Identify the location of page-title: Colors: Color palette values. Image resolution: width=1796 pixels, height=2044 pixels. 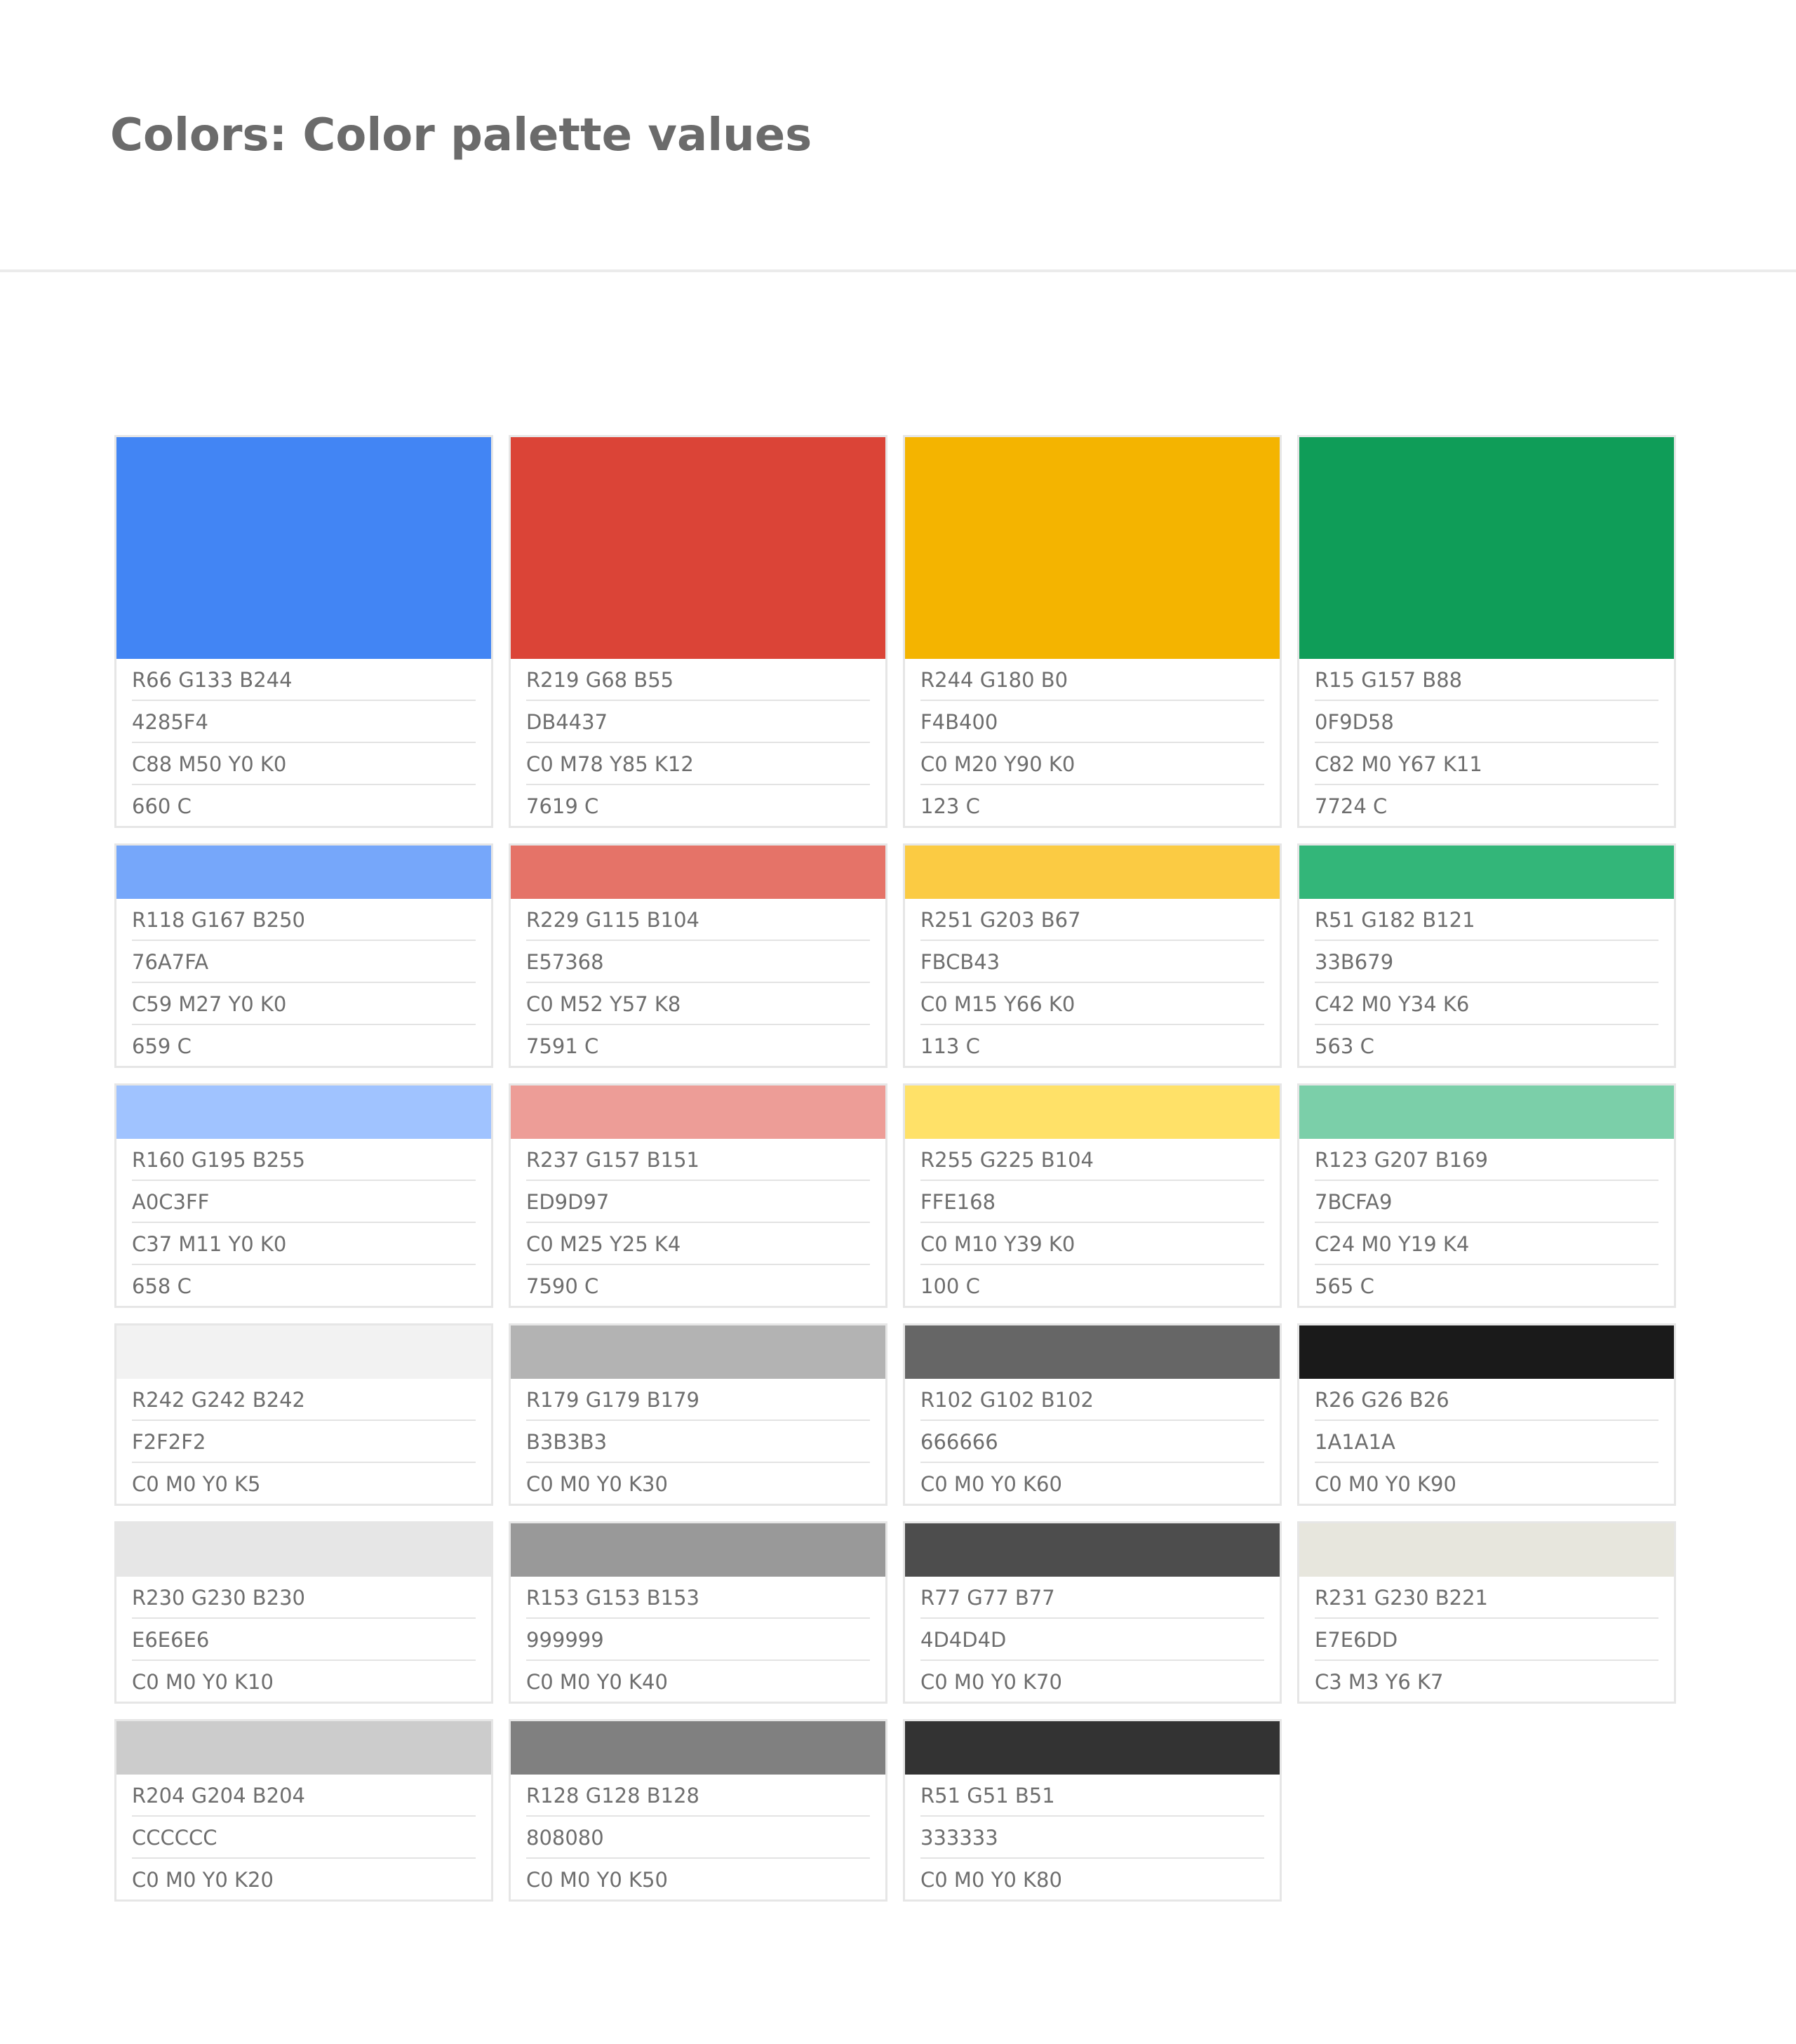
(461, 135).